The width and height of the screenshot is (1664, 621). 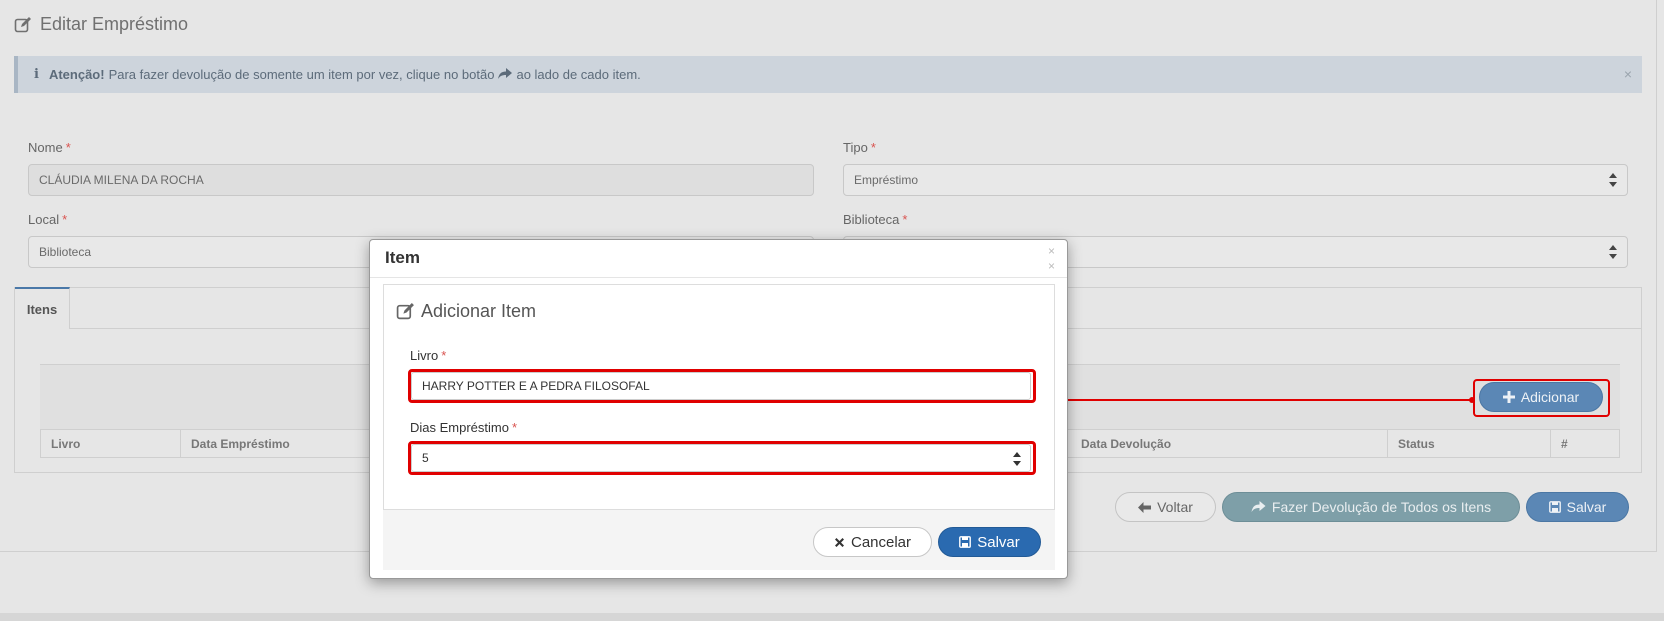 I want to click on salvar-page-label: Salvar, so click(x=1586, y=507).